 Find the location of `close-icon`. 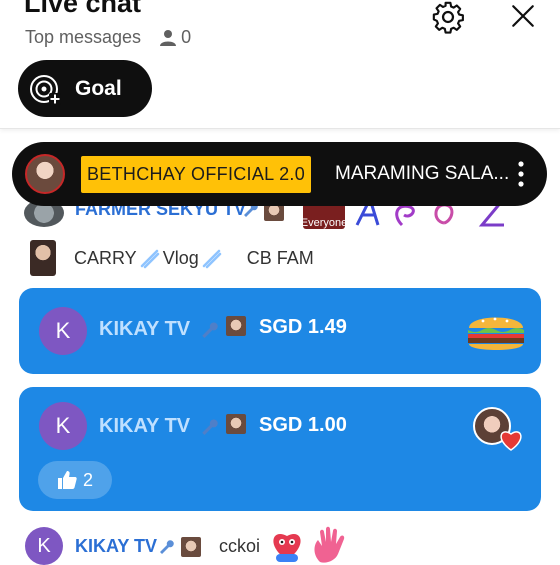

close-icon is located at coordinates (523, 16).